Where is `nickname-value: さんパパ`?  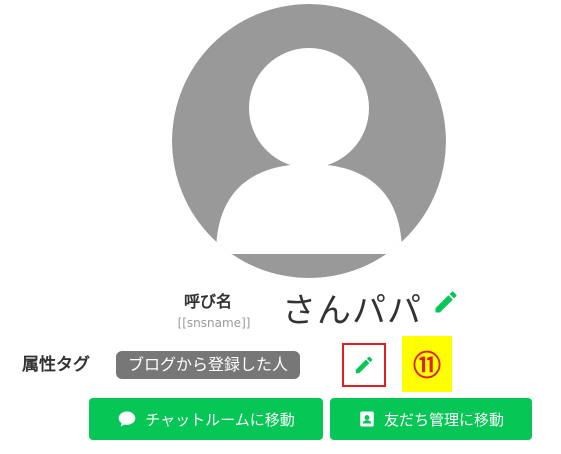
nickname-value: さんパパ is located at coordinates (352, 311).